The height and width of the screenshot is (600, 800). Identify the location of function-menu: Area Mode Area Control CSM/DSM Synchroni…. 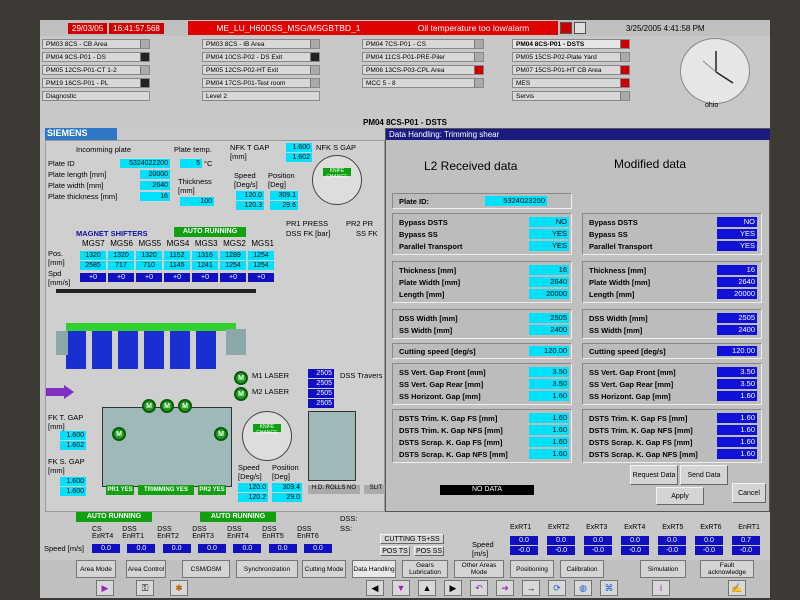
(405, 569).